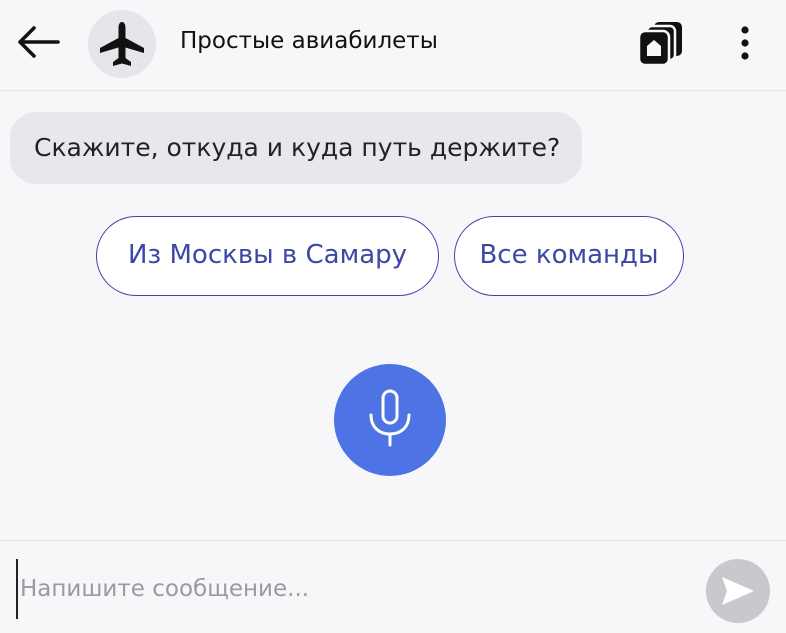 The image size is (786, 633). I want to click on suggestion-chip: Все команды, so click(569, 256).